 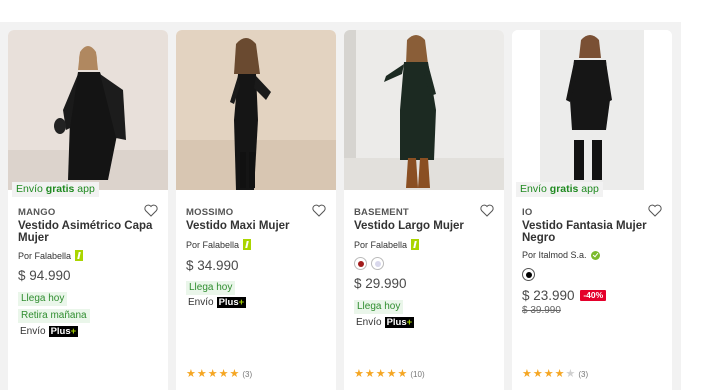 What do you see at coordinates (593, 232) in the screenshot?
I see `product-title: Vestido Fantasia Mujer Negro` at bounding box center [593, 232].